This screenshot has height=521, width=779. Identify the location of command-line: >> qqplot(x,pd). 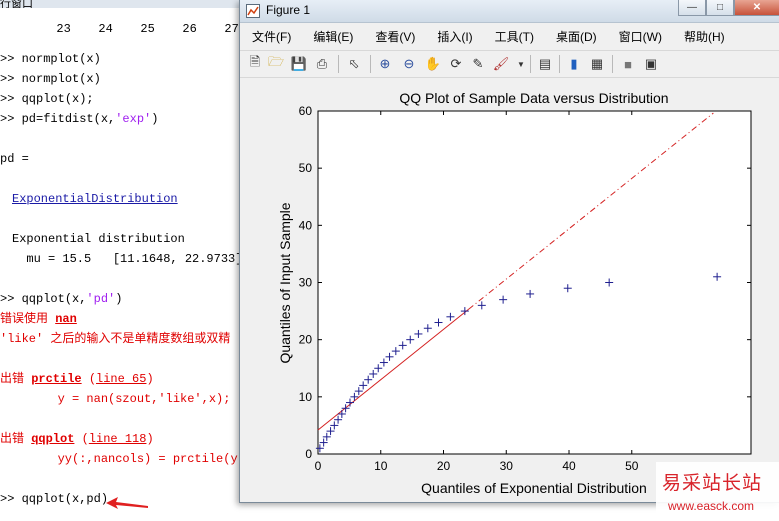
(54, 499).